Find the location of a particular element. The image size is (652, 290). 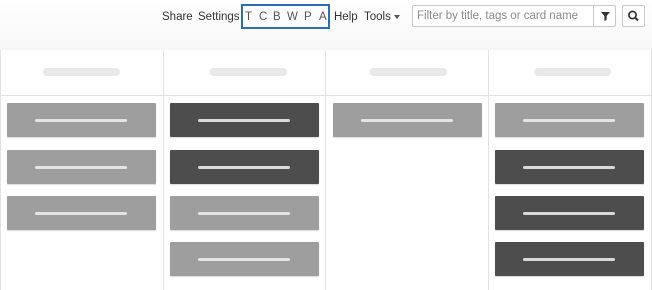

view-button-a: A is located at coordinates (323, 17).